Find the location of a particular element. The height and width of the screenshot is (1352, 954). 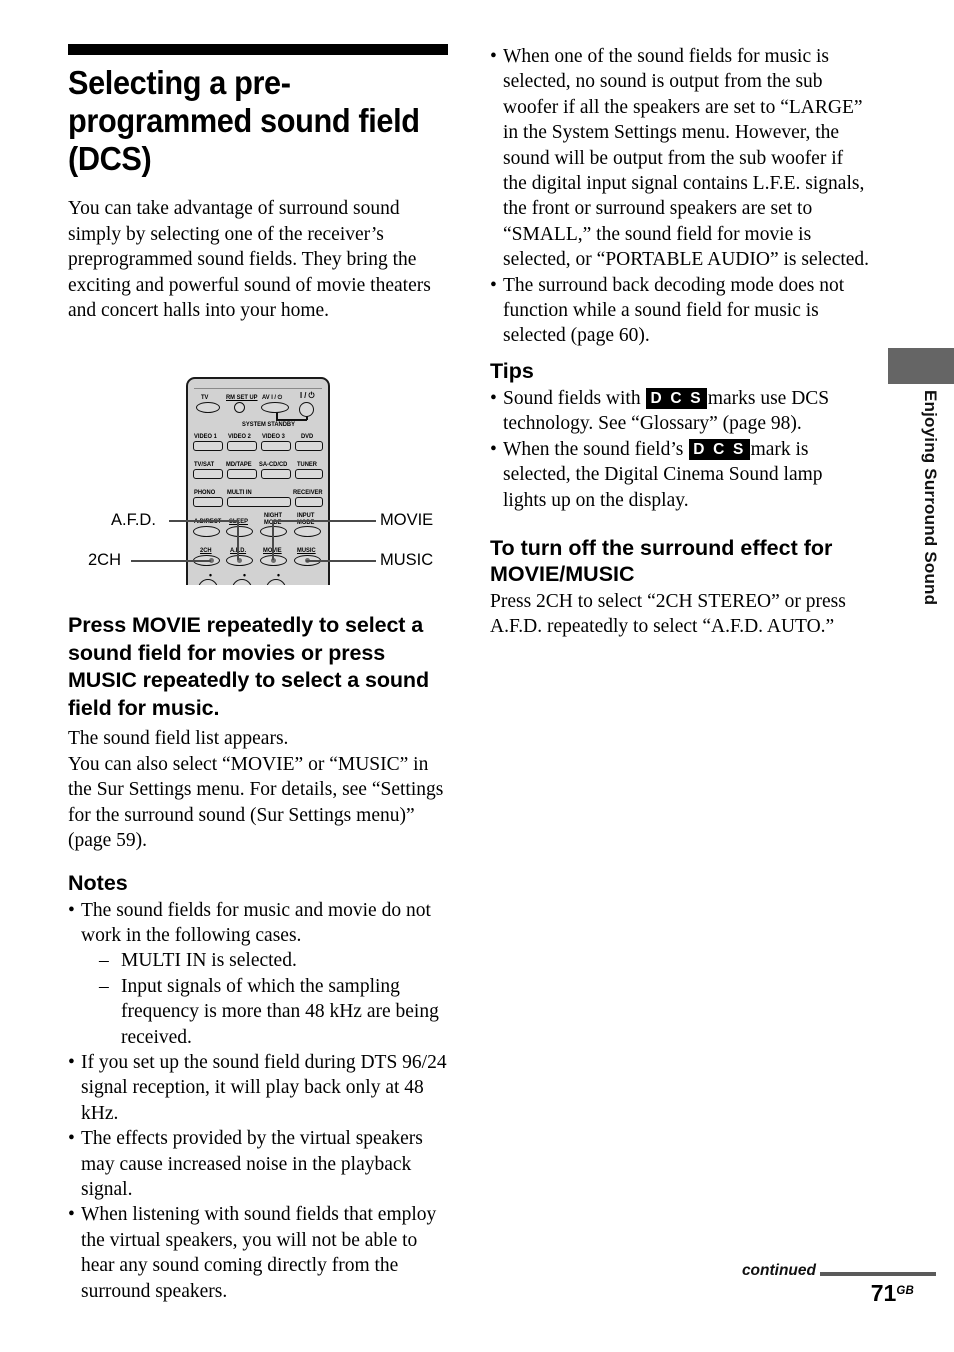

remote-button-tv-sat is located at coordinates (208, 474).